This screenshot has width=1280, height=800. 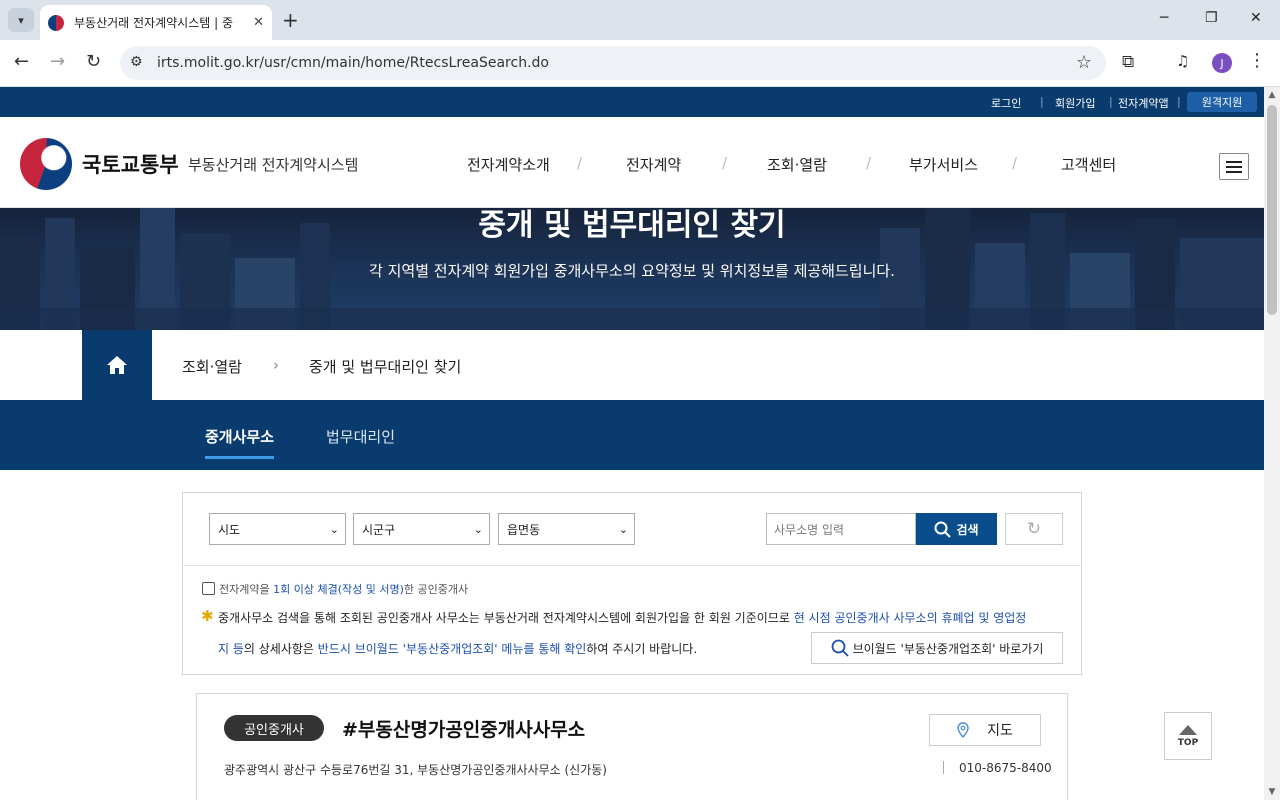 What do you see at coordinates (379, 529) in the screenshot?
I see `sigungu-select-value: 시군구` at bounding box center [379, 529].